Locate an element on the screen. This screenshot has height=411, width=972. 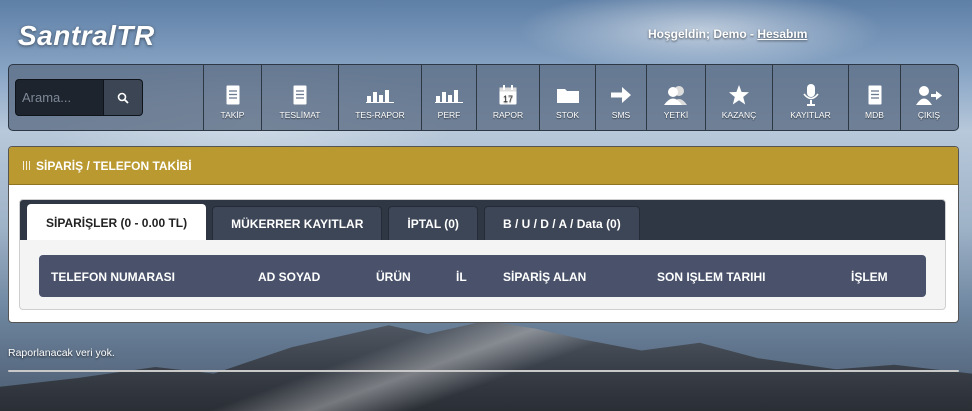
nav-teslimat: TESLİMAT is located at coordinates (299, 97).